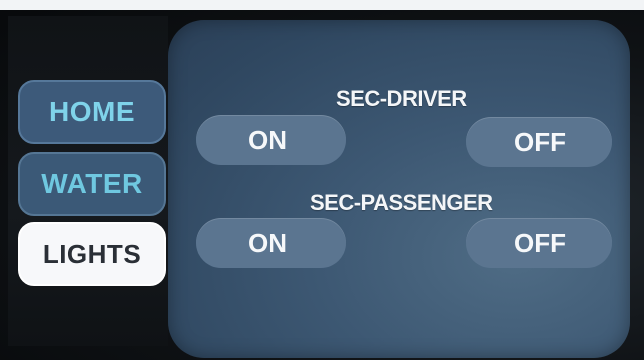  Describe the element at coordinates (539, 243) in the screenshot. I see `sec-passenger-off-button: OFF` at that location.